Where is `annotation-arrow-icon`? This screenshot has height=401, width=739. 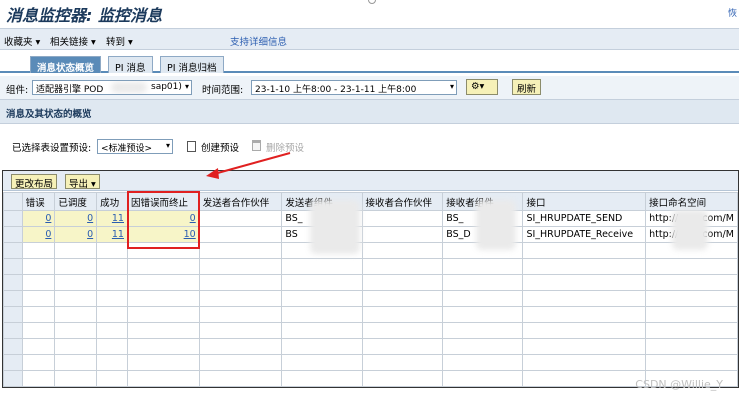
annotation-arrow-icon is located at coordinates (248, 165).